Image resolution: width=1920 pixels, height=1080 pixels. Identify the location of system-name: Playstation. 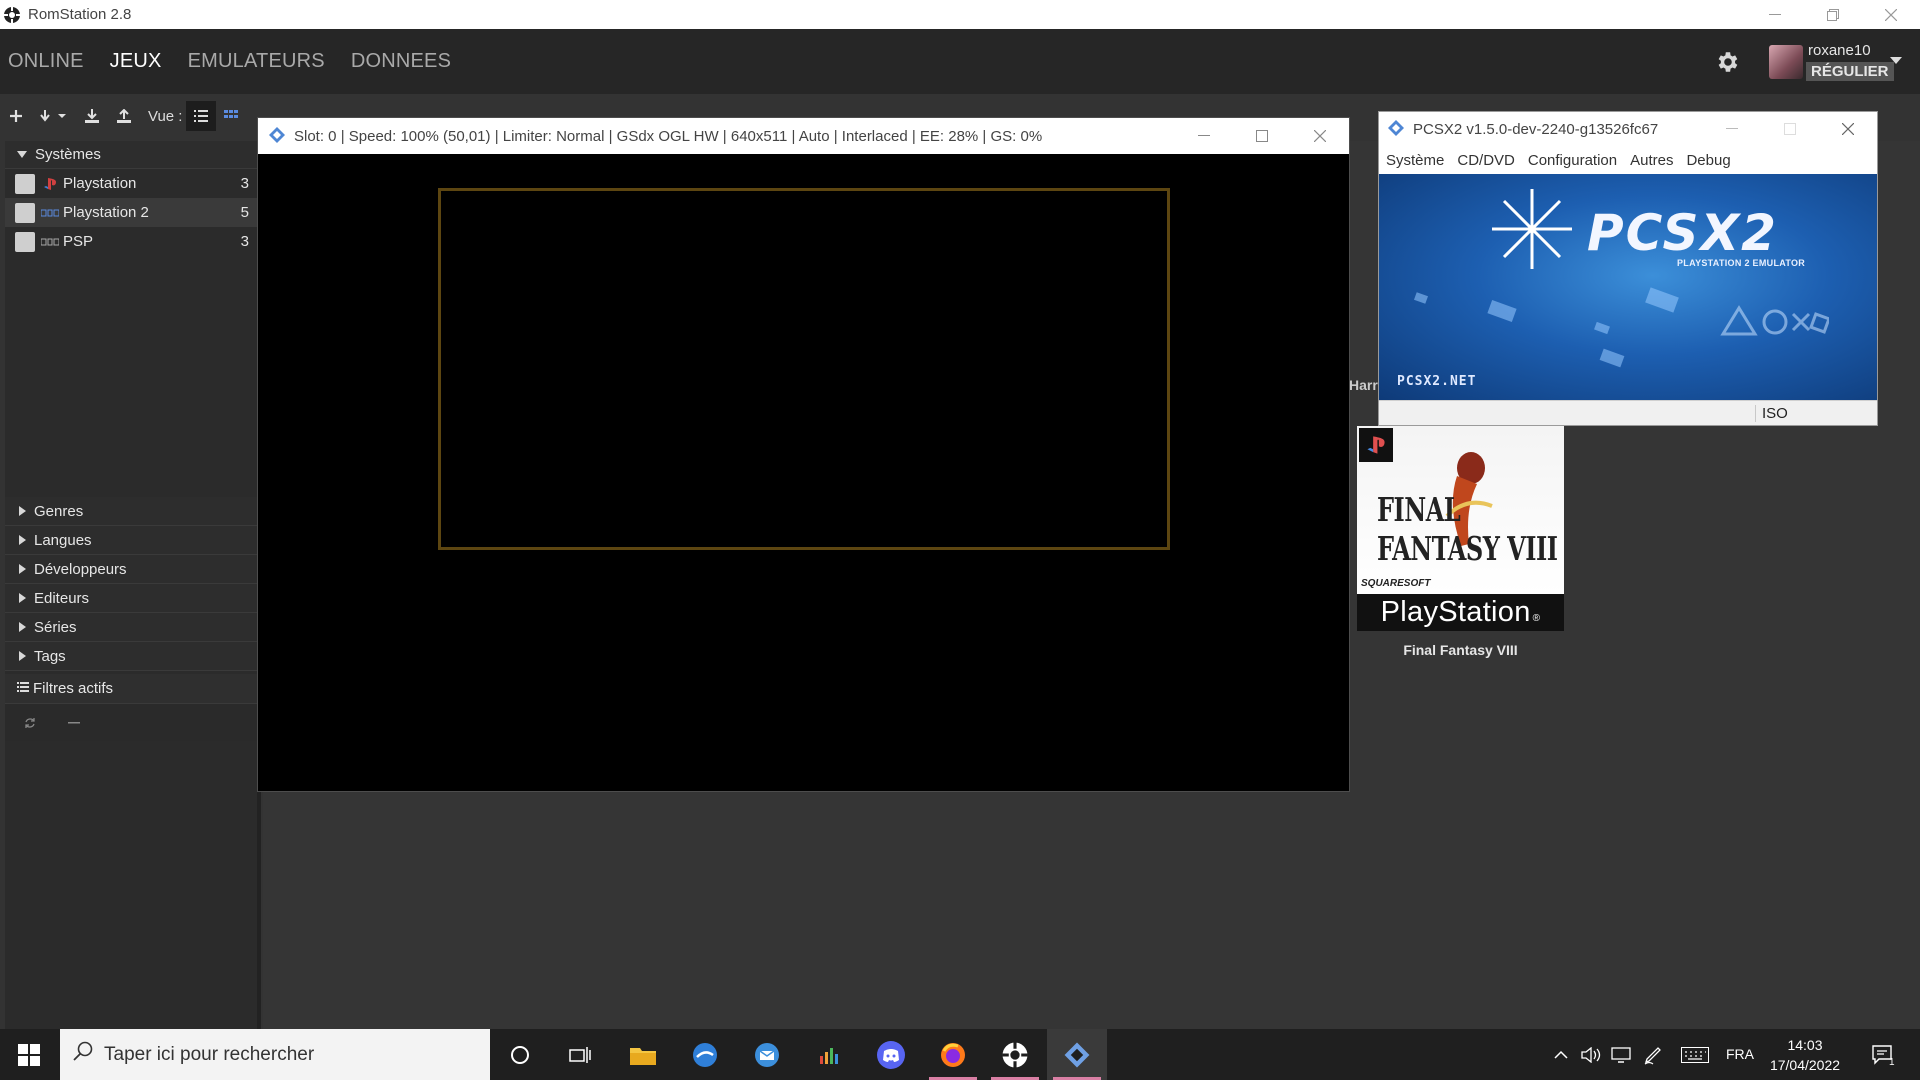
(100, 183).